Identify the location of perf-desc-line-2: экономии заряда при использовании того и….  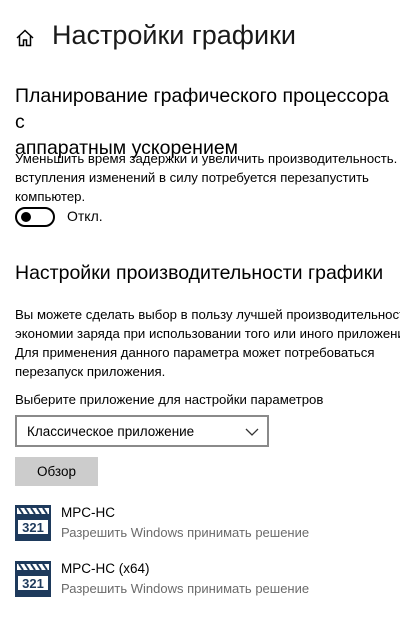
(207, 333).